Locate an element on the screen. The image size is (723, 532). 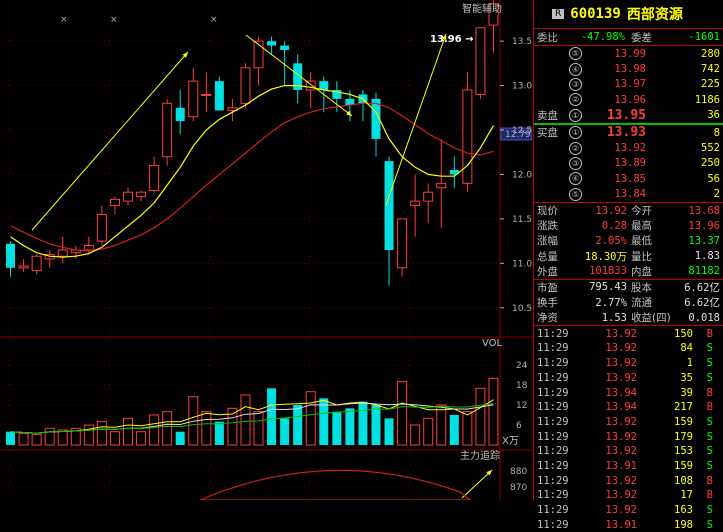
vol-tick-label: 6 is located at coordinates (519, 426).